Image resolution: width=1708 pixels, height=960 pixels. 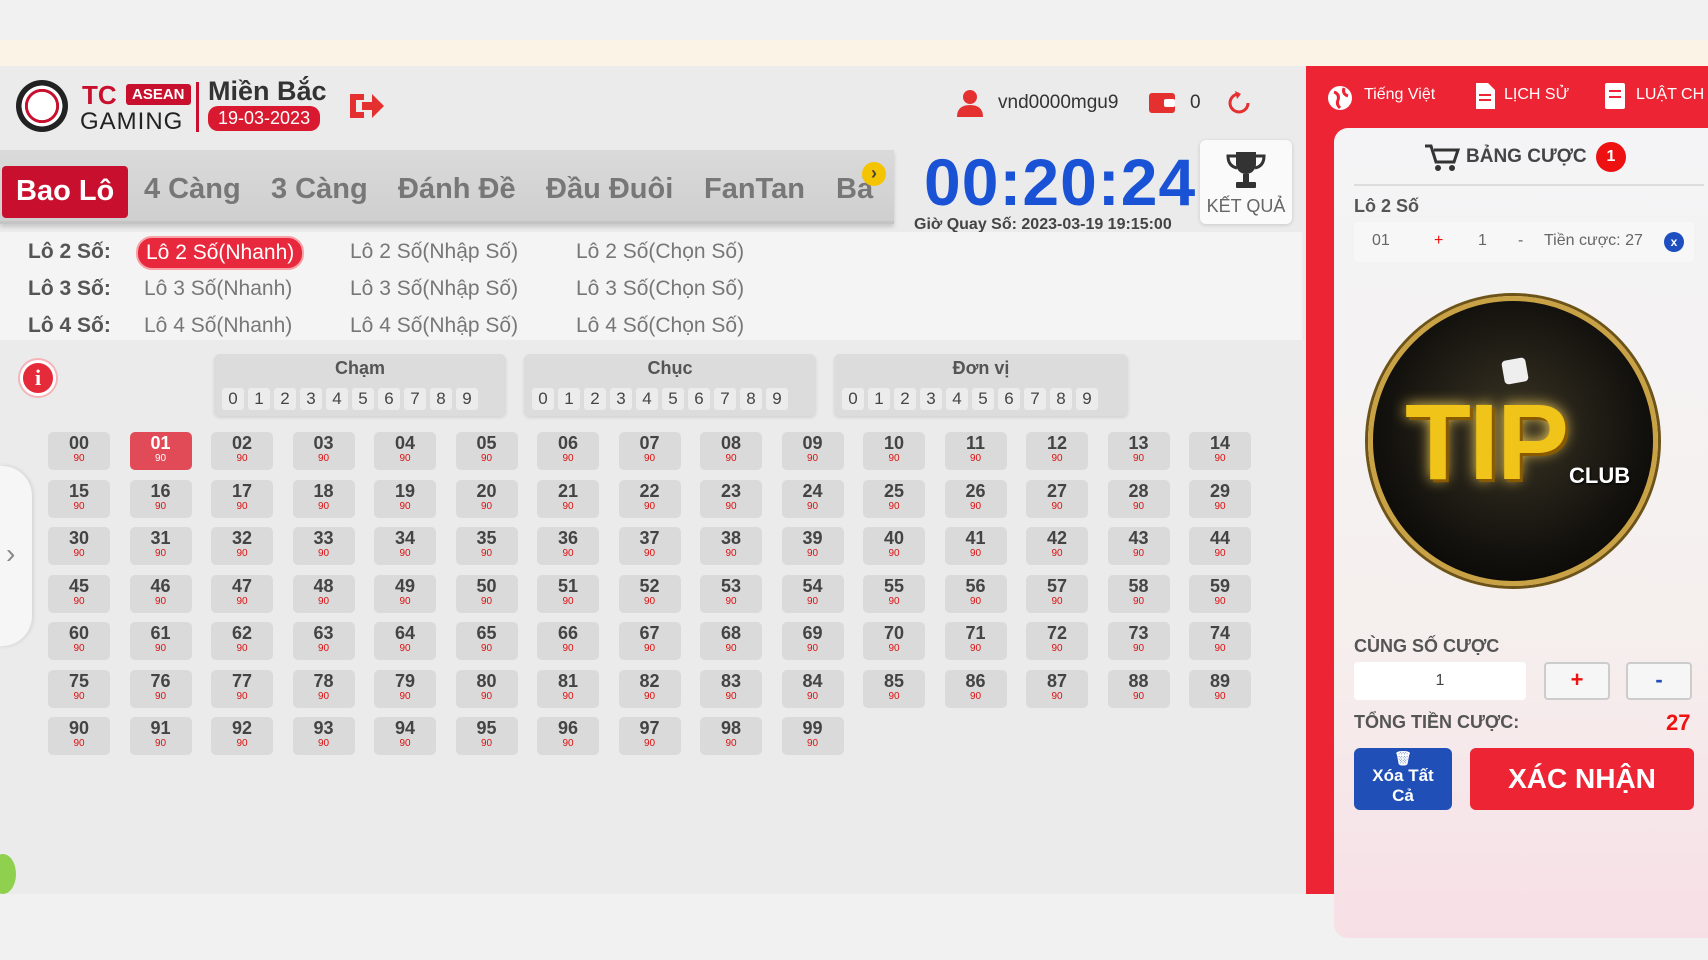 I want to click on number-cell: 87 90, so click(x=1057, y=688).